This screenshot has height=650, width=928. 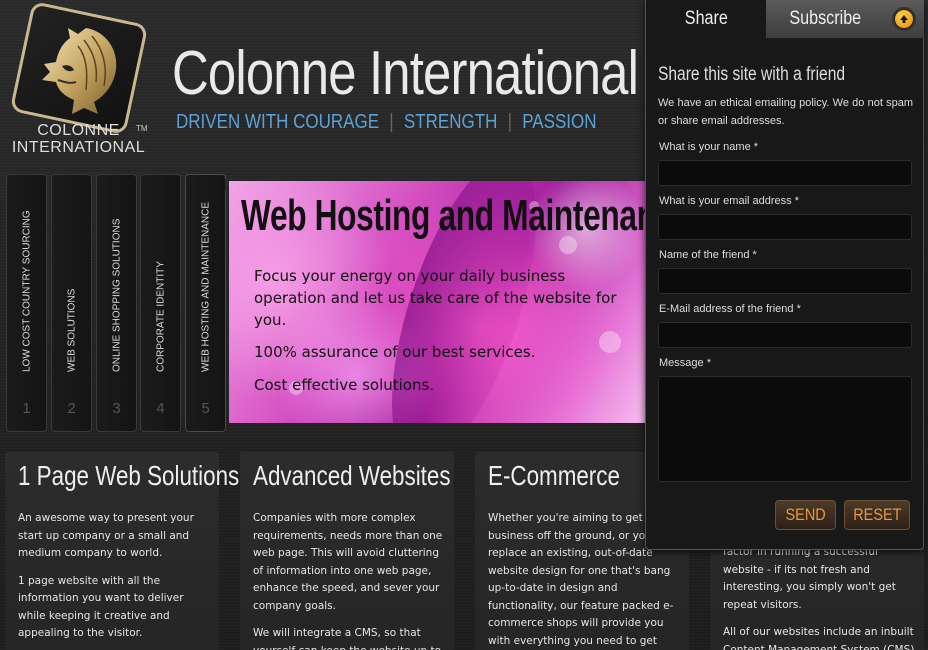 I want to click on vtab-web-solutions: WEB SOLUTIONS 2, so click(x=71, y=303).